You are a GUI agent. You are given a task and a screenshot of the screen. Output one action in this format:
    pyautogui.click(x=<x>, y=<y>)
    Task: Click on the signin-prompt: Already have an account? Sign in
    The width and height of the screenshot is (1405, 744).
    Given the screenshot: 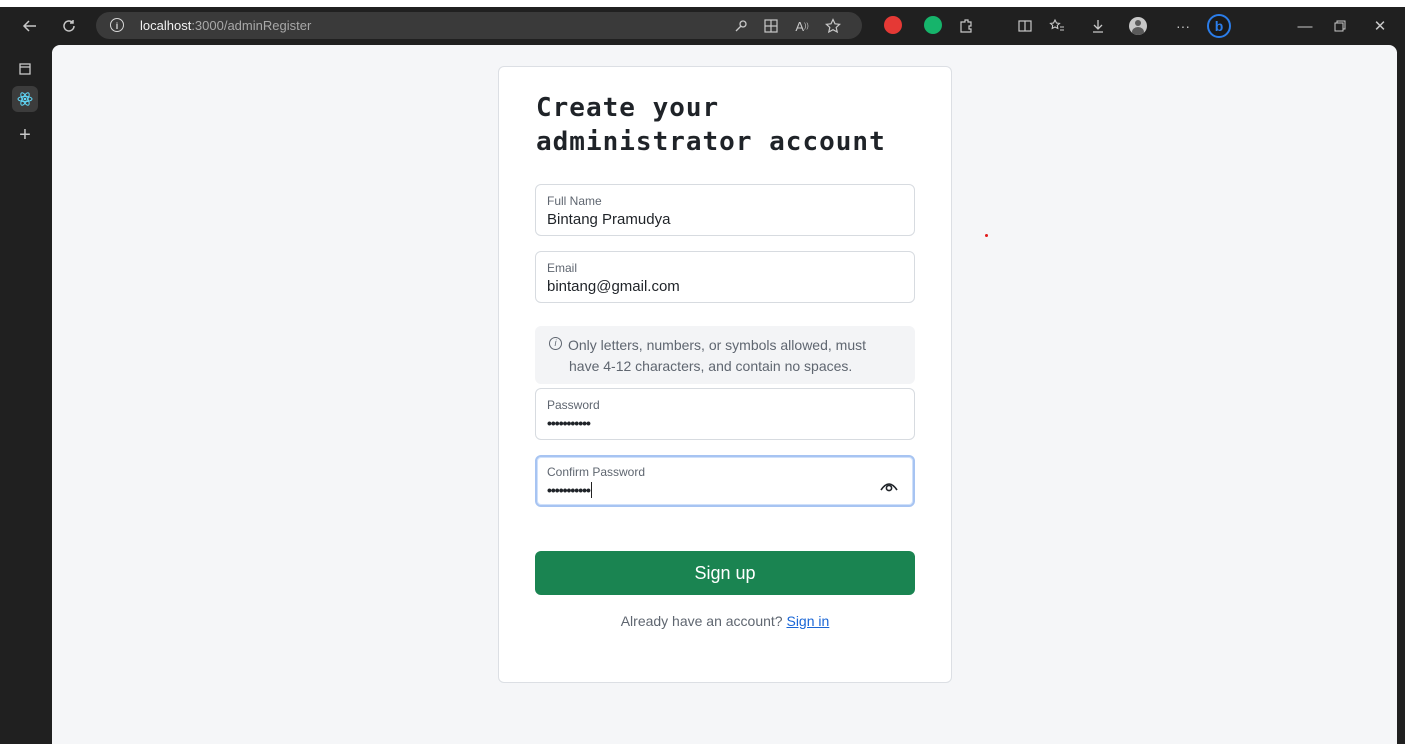 What is the action you would take?
    pyautogui.click(x=725, y=621)
    